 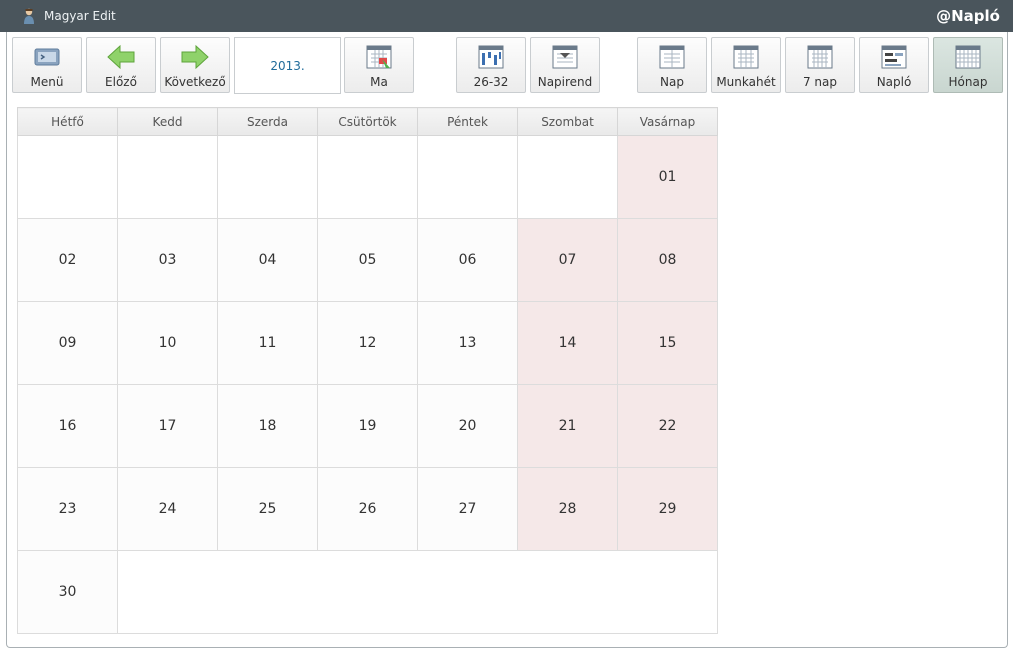 I want to click on day-cell: 16, so click(x=67, y=426).